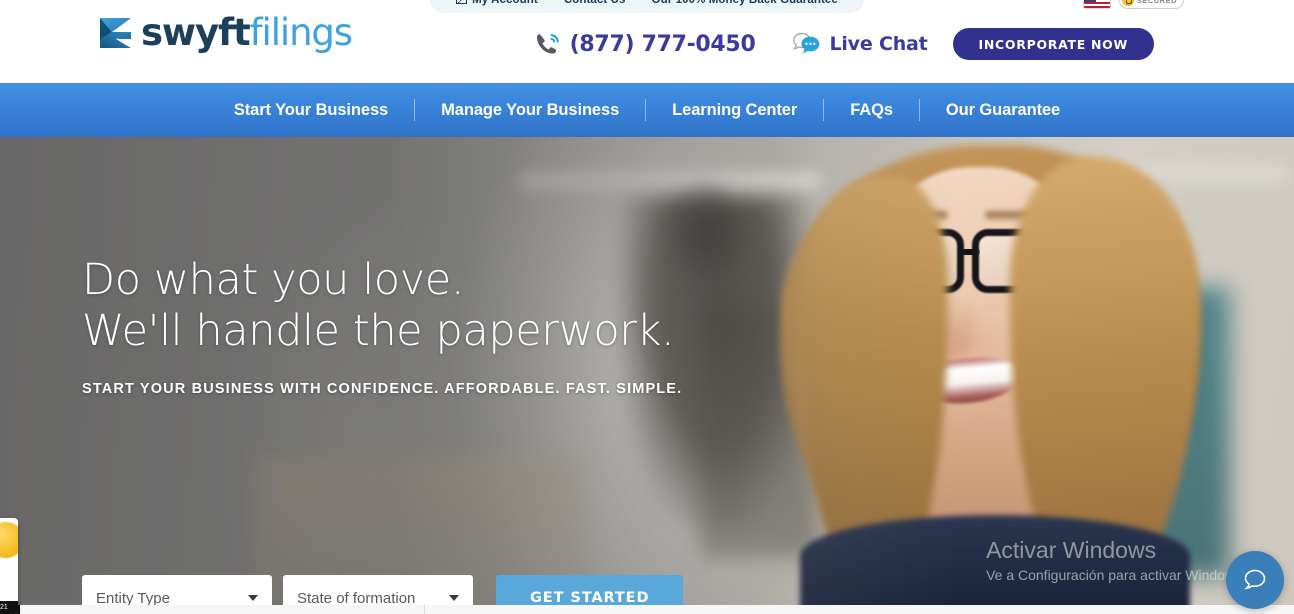 The image size is (1294, 614). What do you see at coordinates (1003, 110) in the screenshot?
I see `nav-item-our-guarantee: Our Guarantee` at bounding box center [1003, 110].